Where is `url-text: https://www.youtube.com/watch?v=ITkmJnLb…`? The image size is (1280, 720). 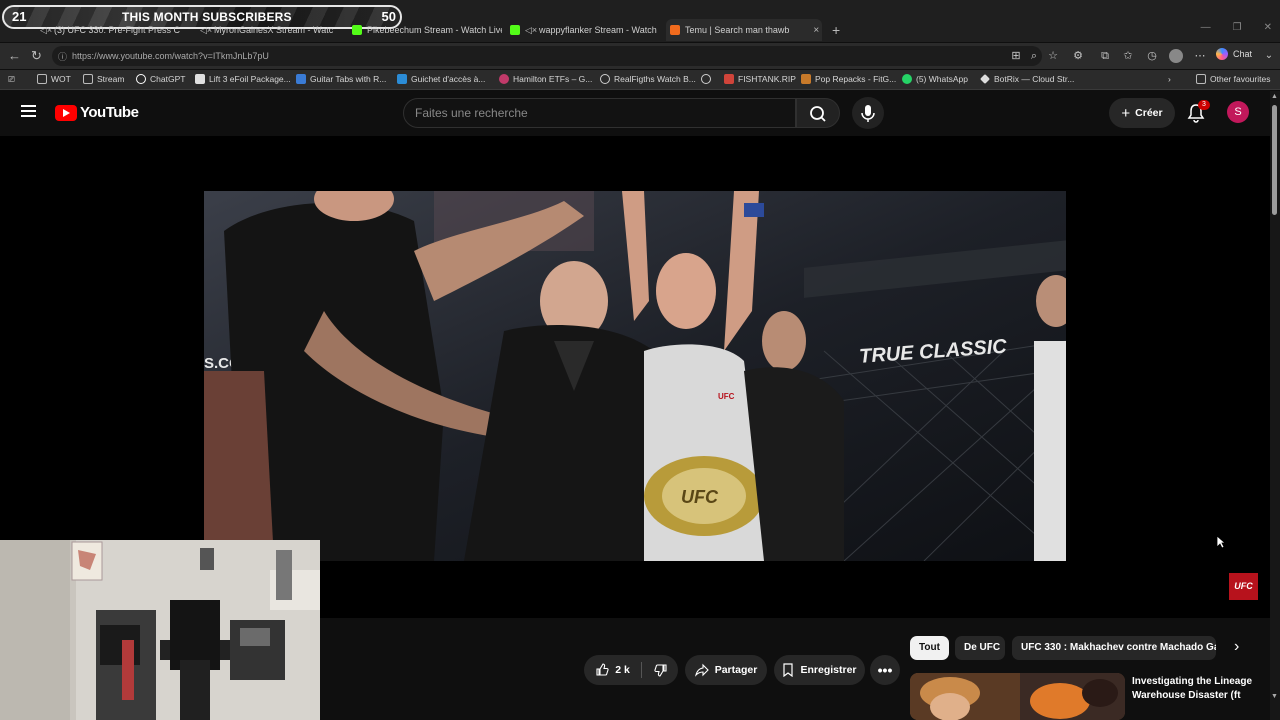 url-text: https://www.youtube.com/watch?v=ITkmJnLb… is located at coordinates (170, 56).